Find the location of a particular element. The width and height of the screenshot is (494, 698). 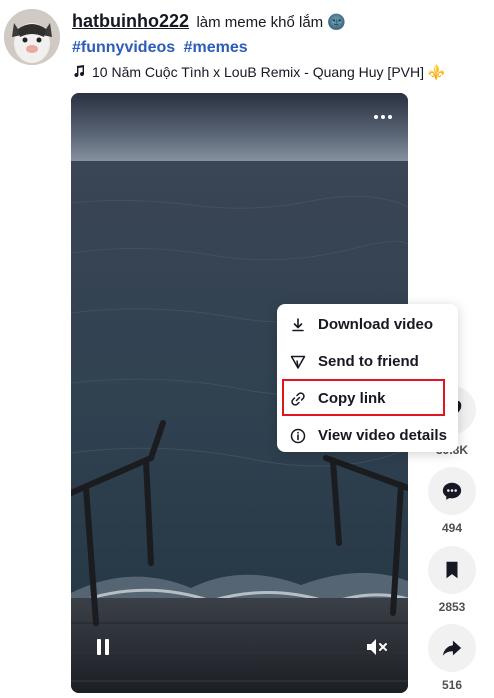

view-video-details-item: View video details is located at coordinates (367, 435).